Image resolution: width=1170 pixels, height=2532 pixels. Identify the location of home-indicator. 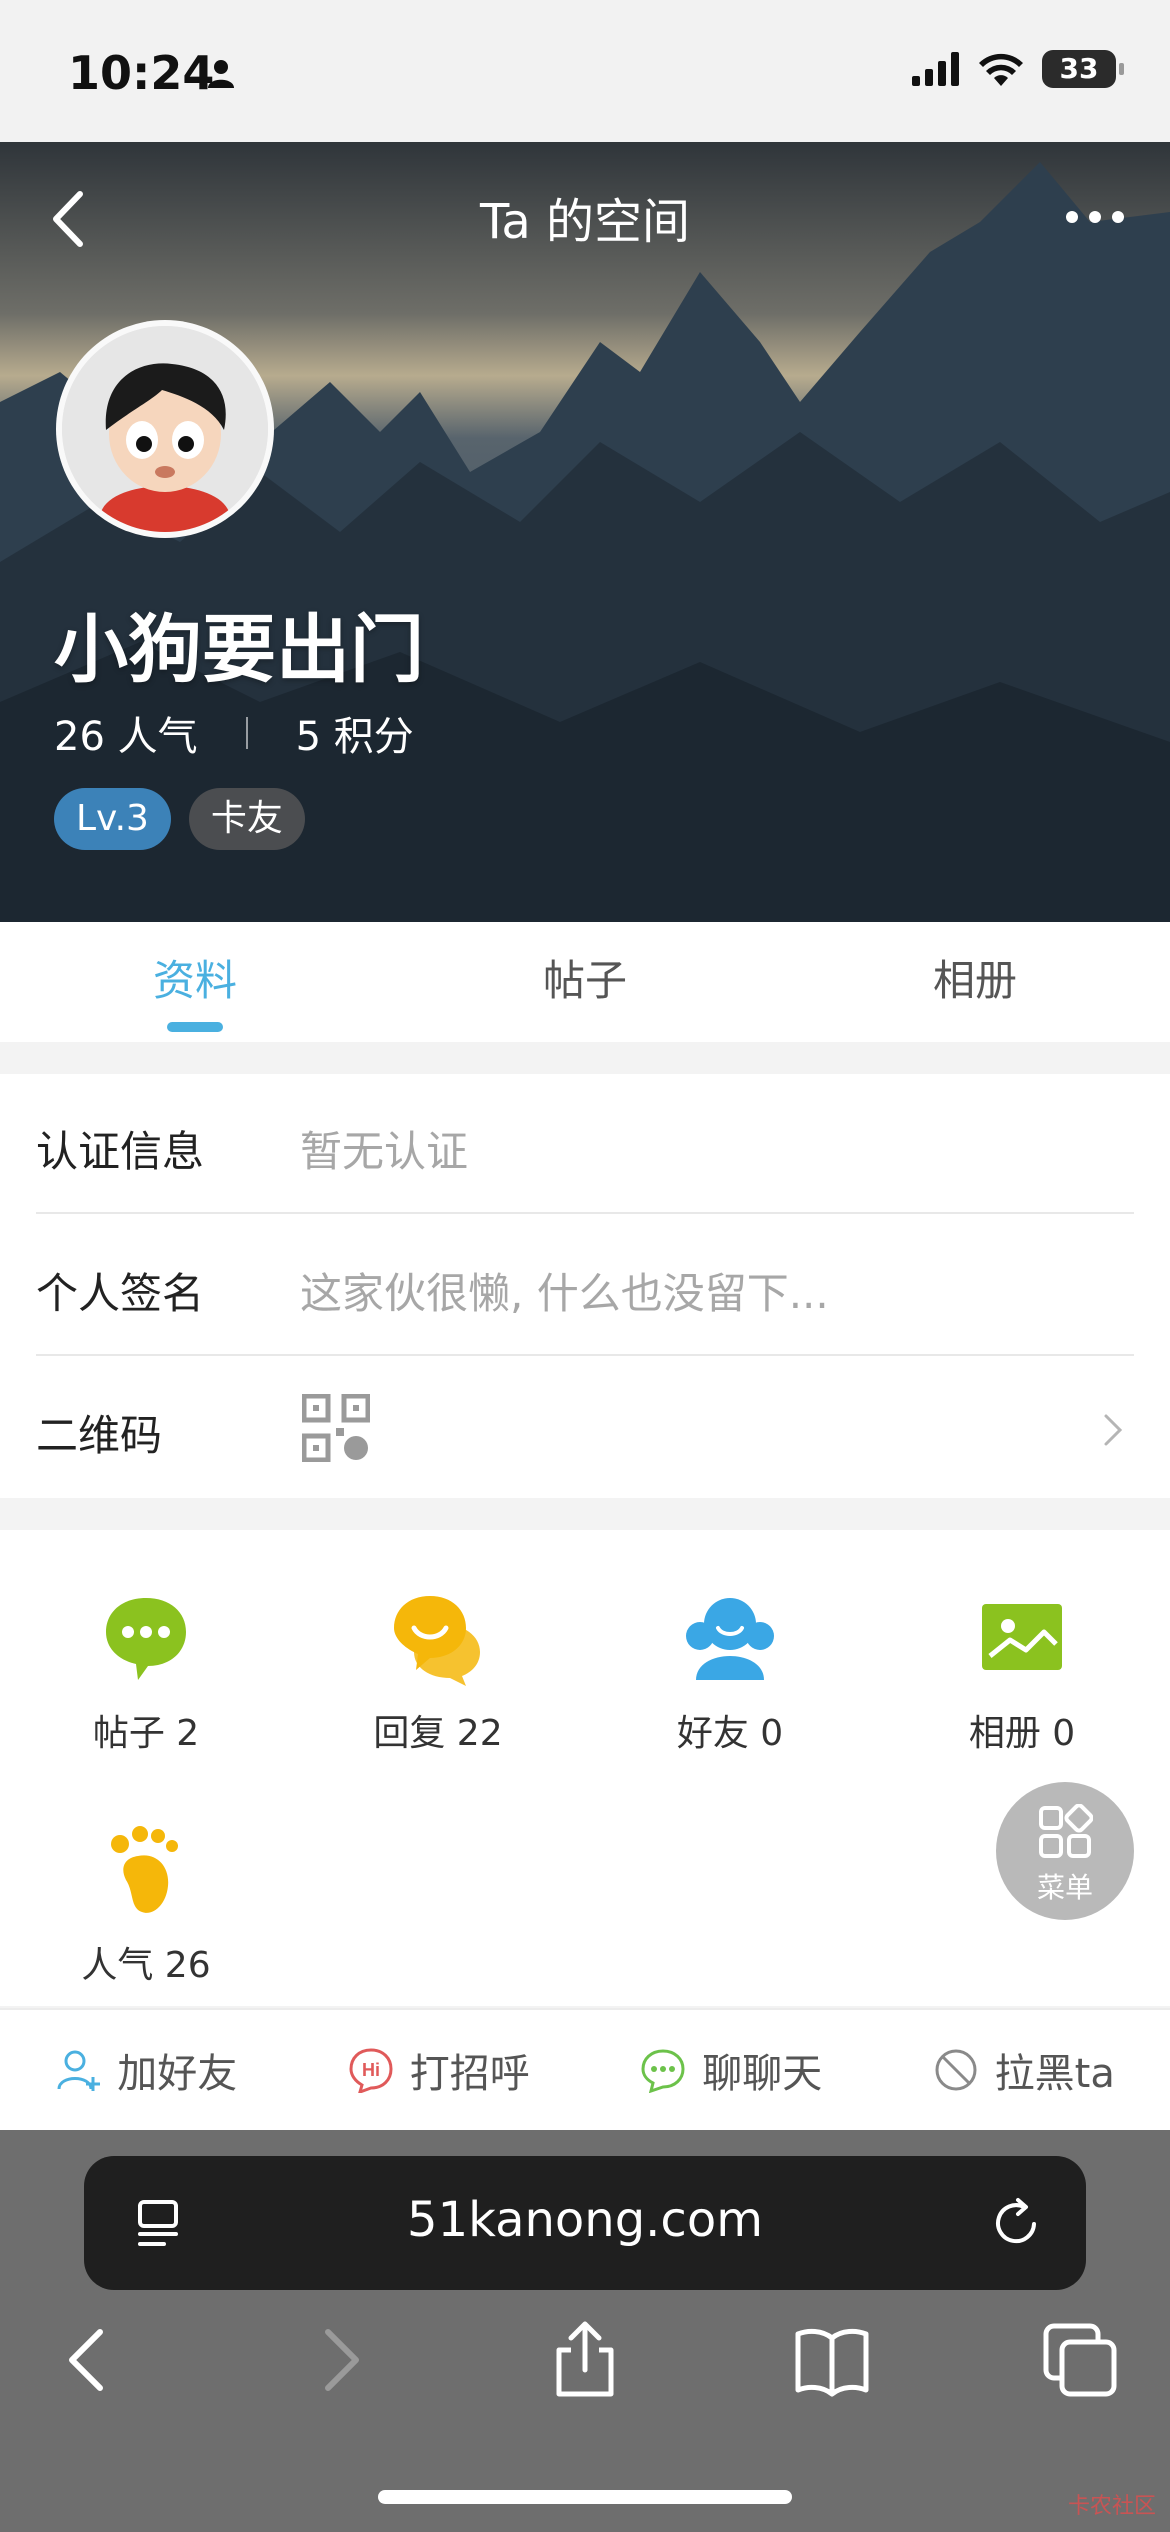
(585, 2497).